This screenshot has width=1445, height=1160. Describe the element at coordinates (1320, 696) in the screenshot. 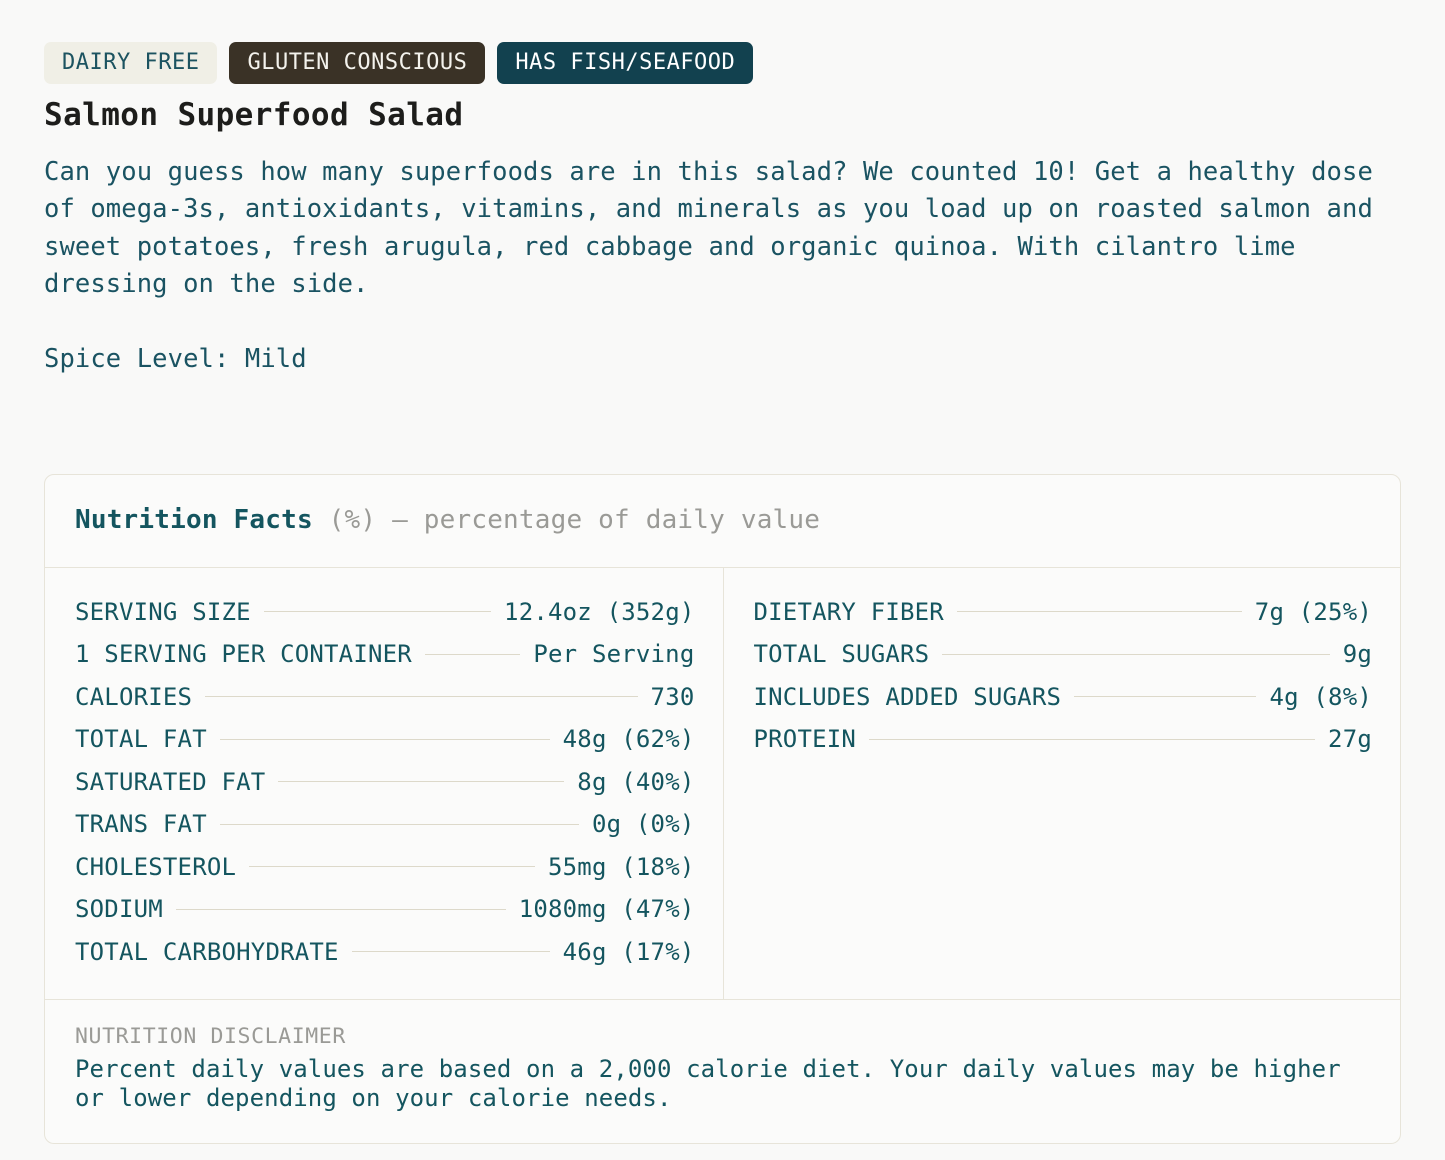

I see `nutrition-row-value: 4g (8%)` at that location.